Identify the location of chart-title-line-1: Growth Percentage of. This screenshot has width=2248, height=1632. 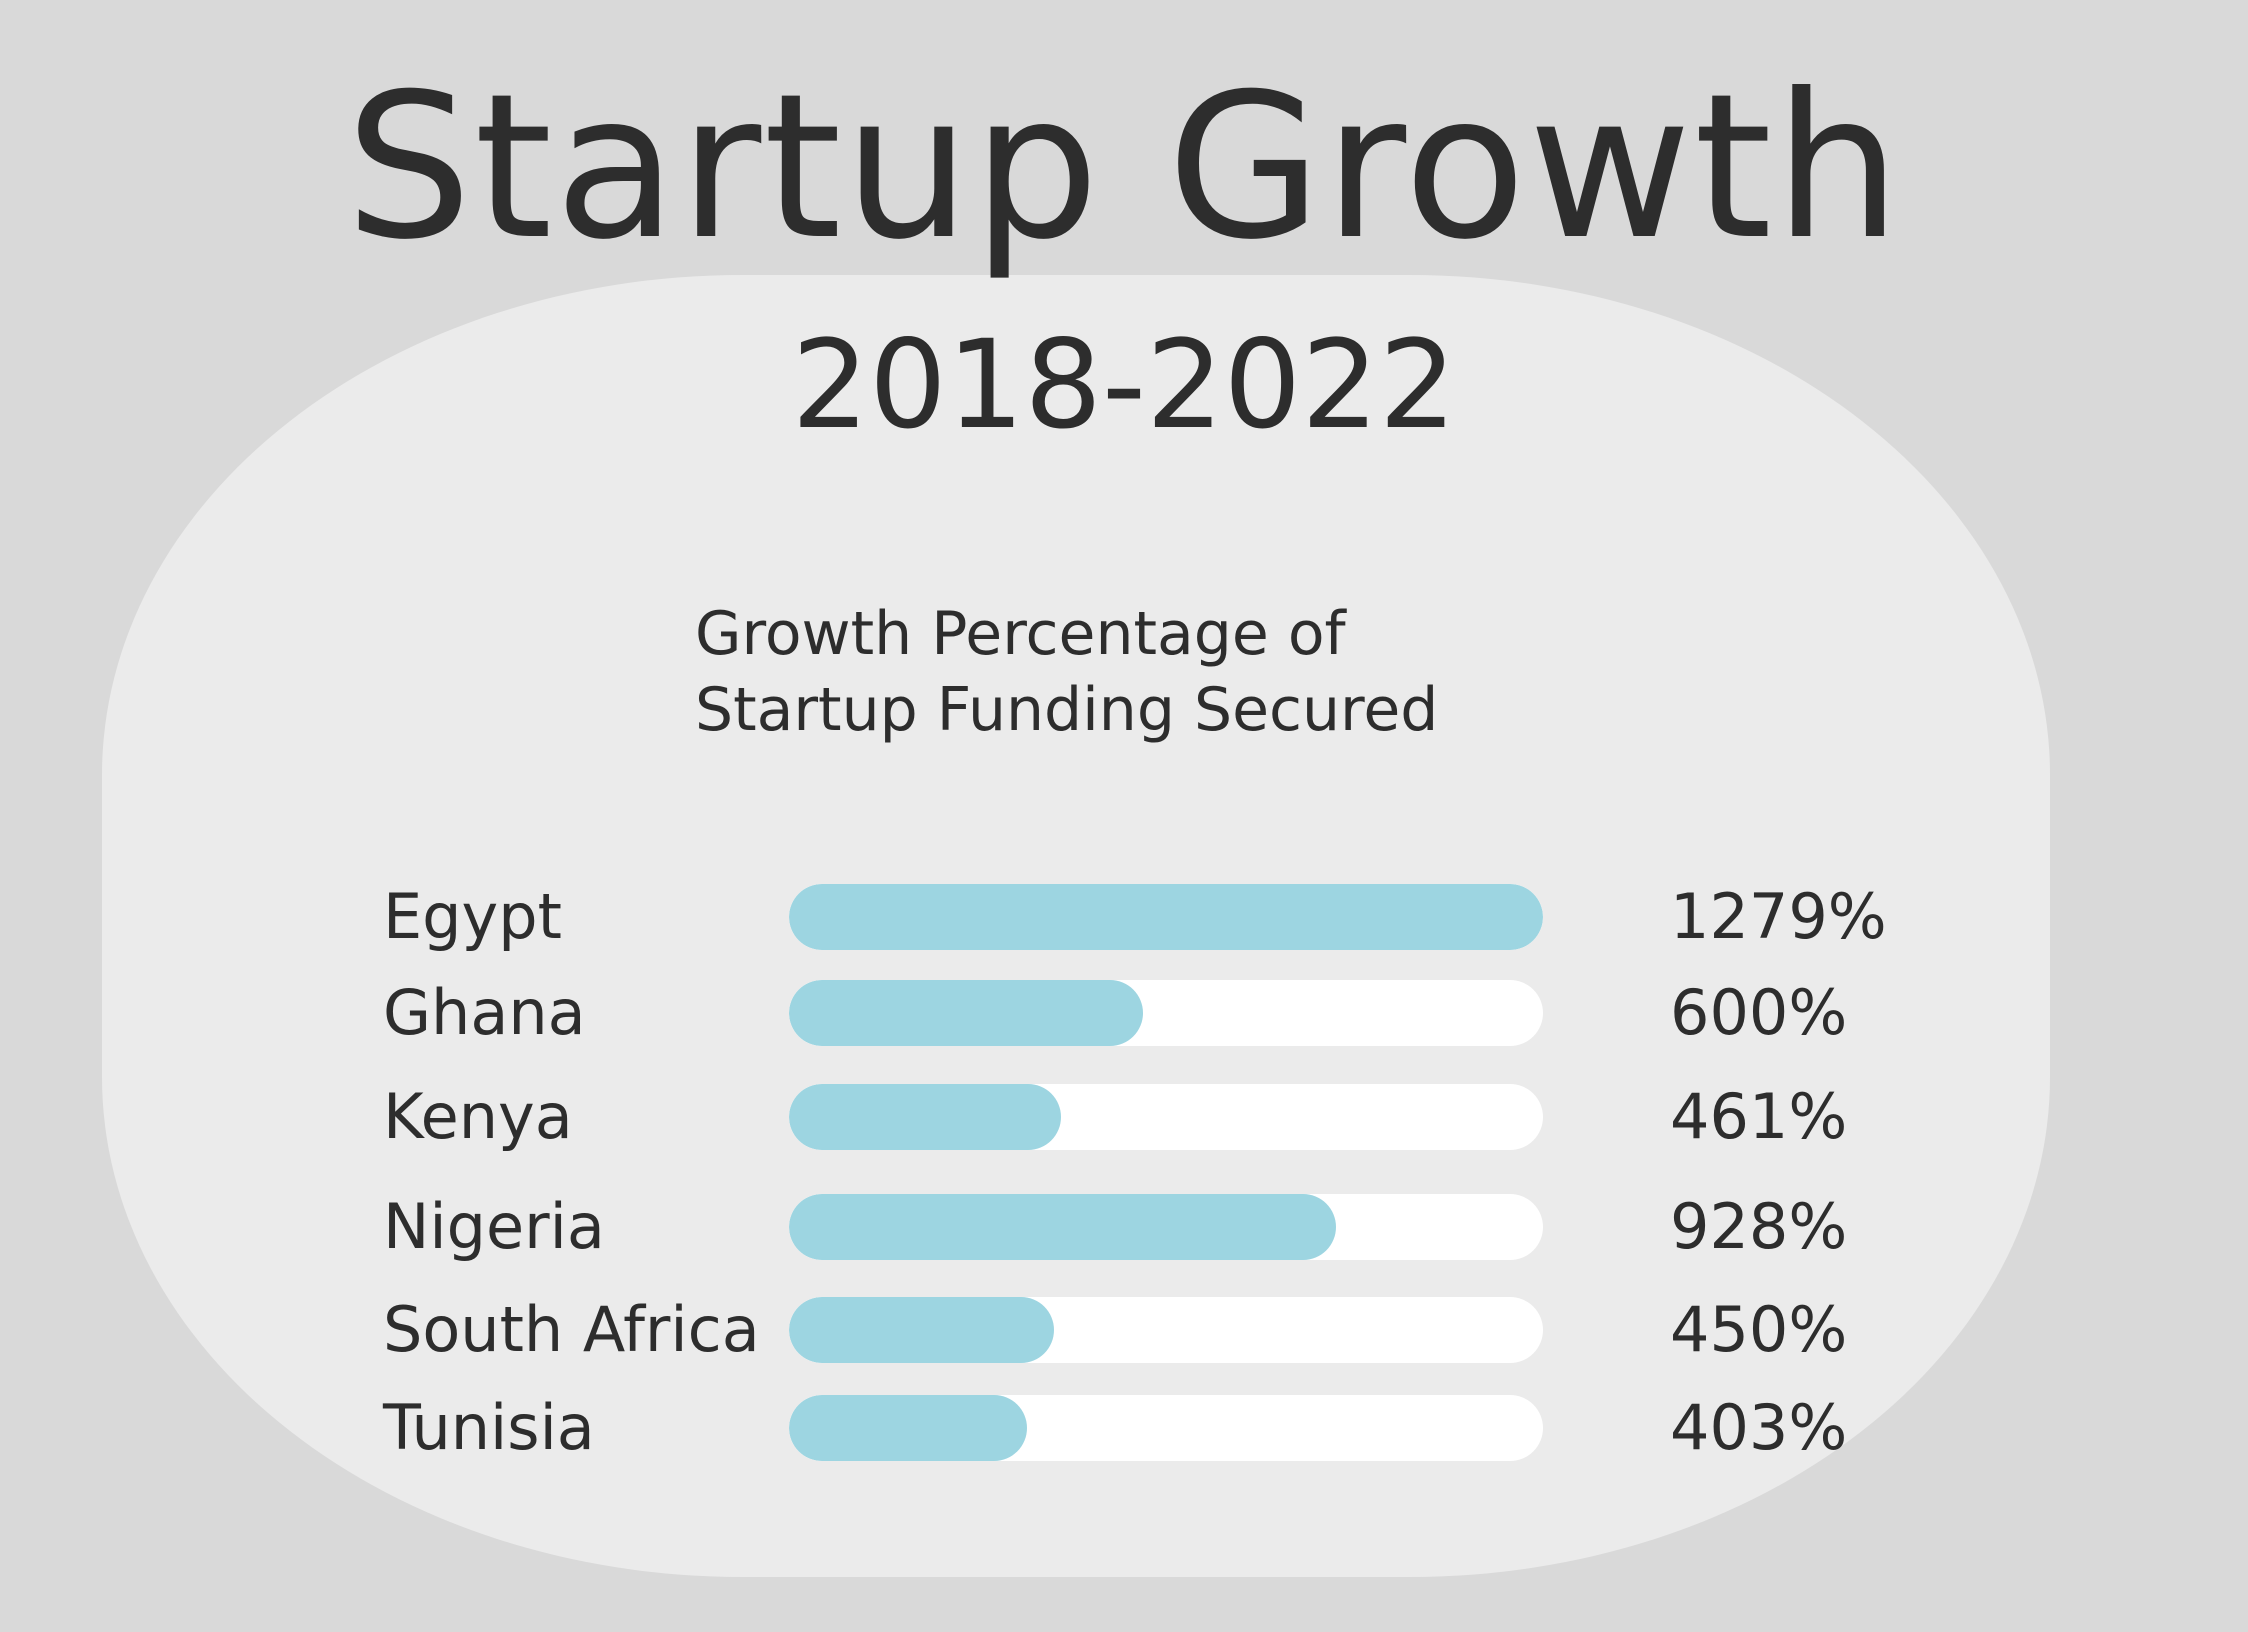
(1020, 634).